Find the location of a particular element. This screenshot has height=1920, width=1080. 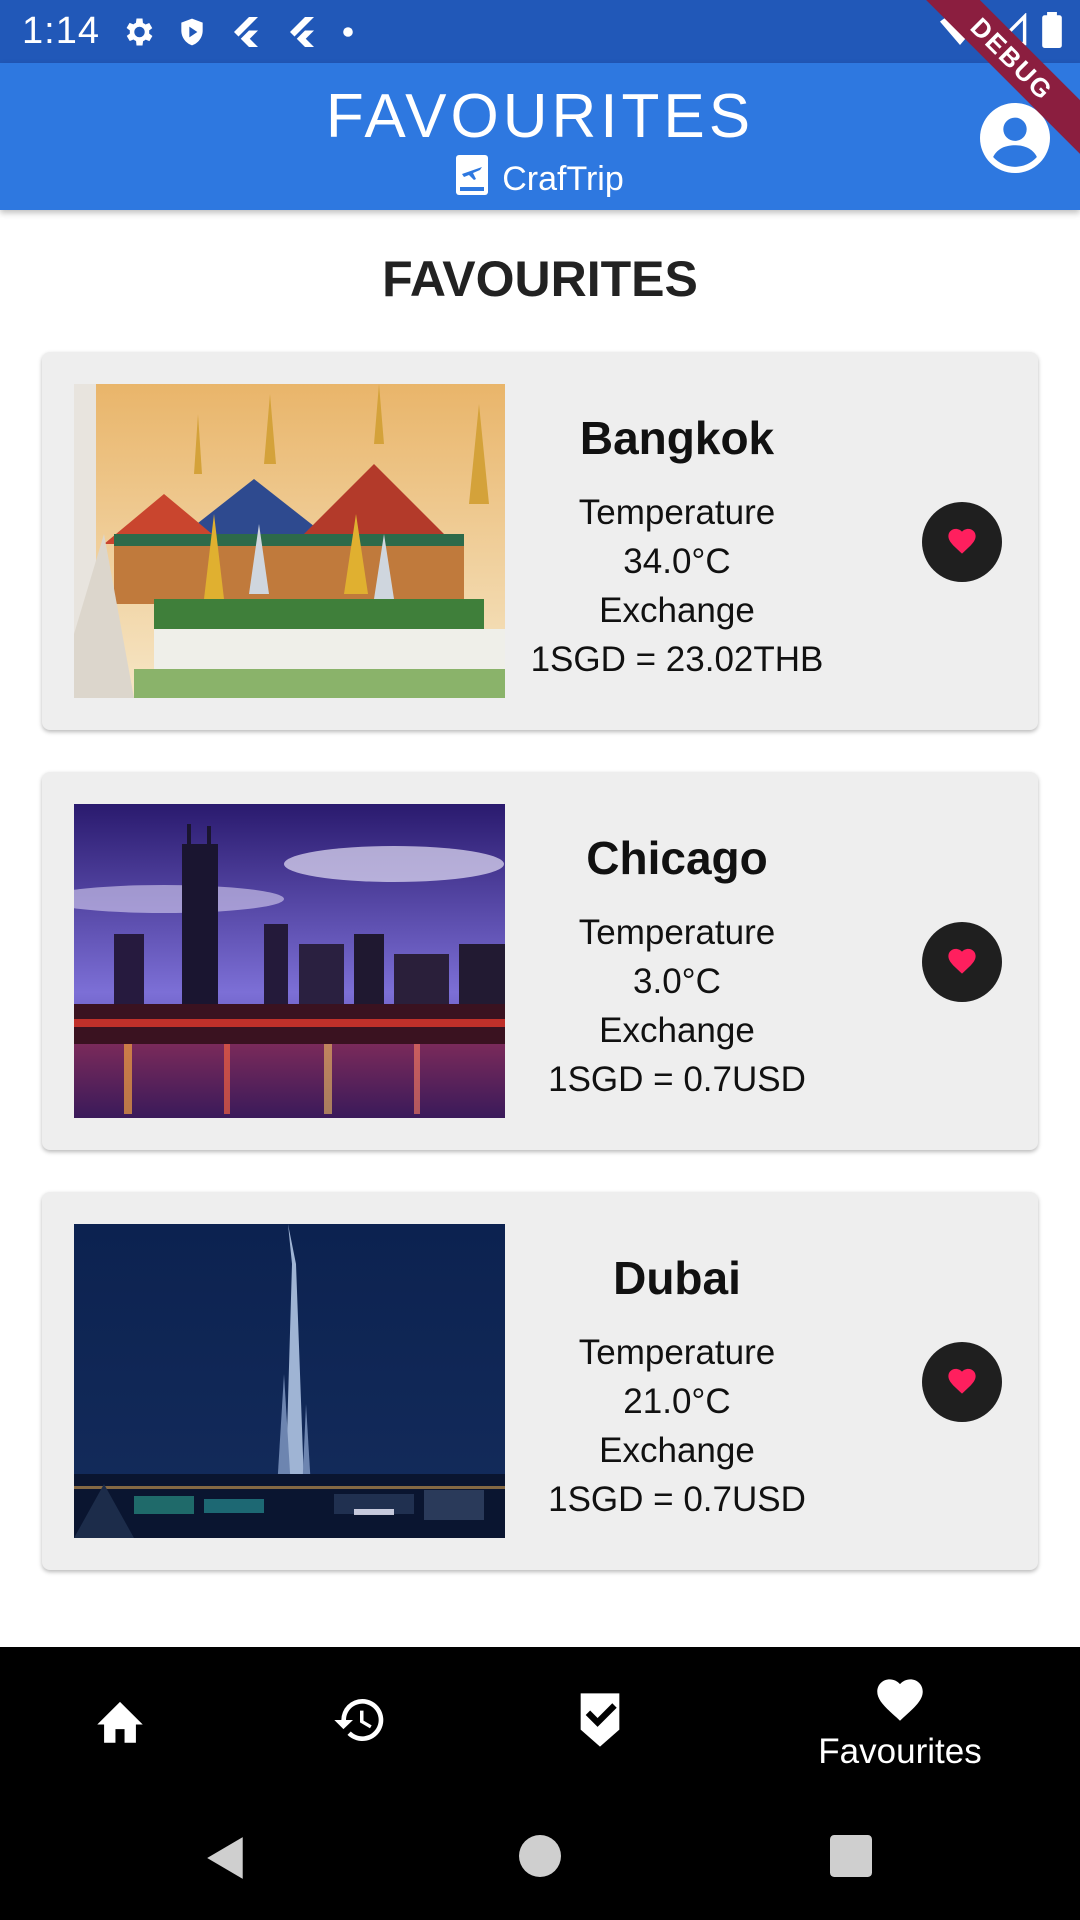

city-name: Dubai is located at coordinates (677, 1278).